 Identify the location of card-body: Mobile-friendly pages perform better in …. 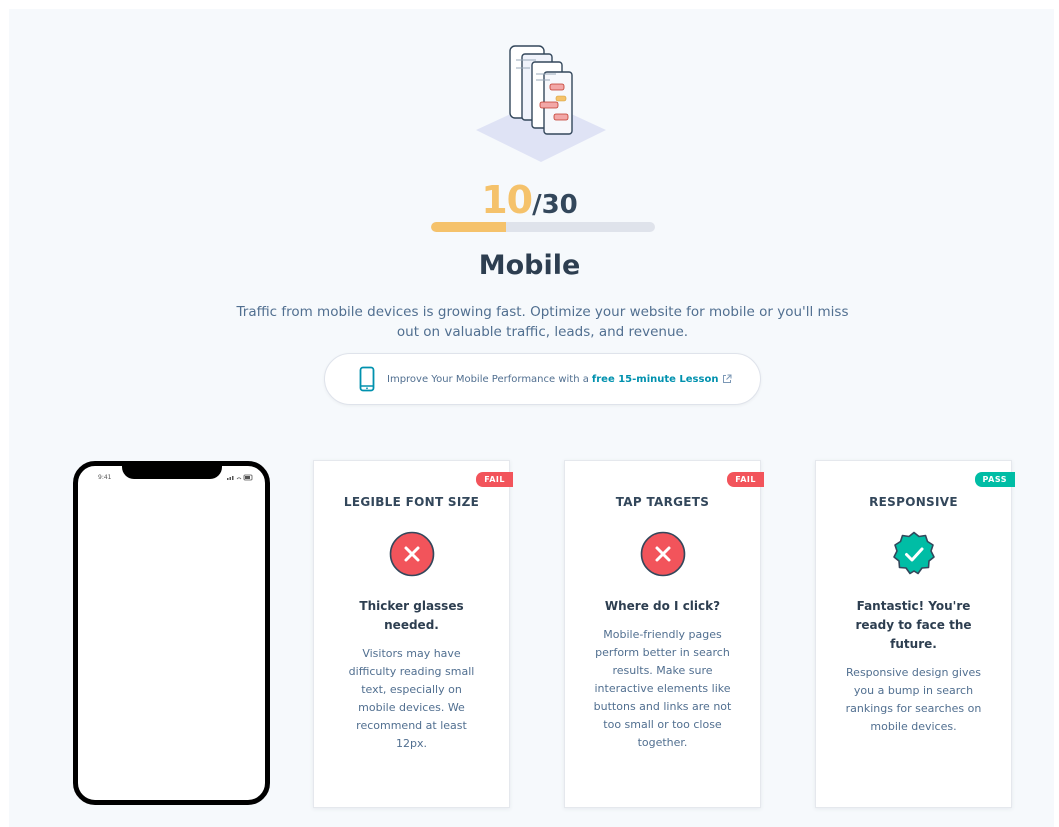
(662, 688).